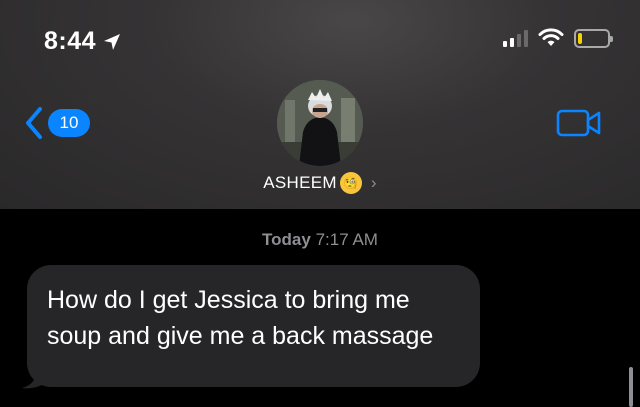  What do you see at coordinates (350, 183) in the screenshot?
I see `contact-emoji: 🧐` at bounding box center [350, 183].